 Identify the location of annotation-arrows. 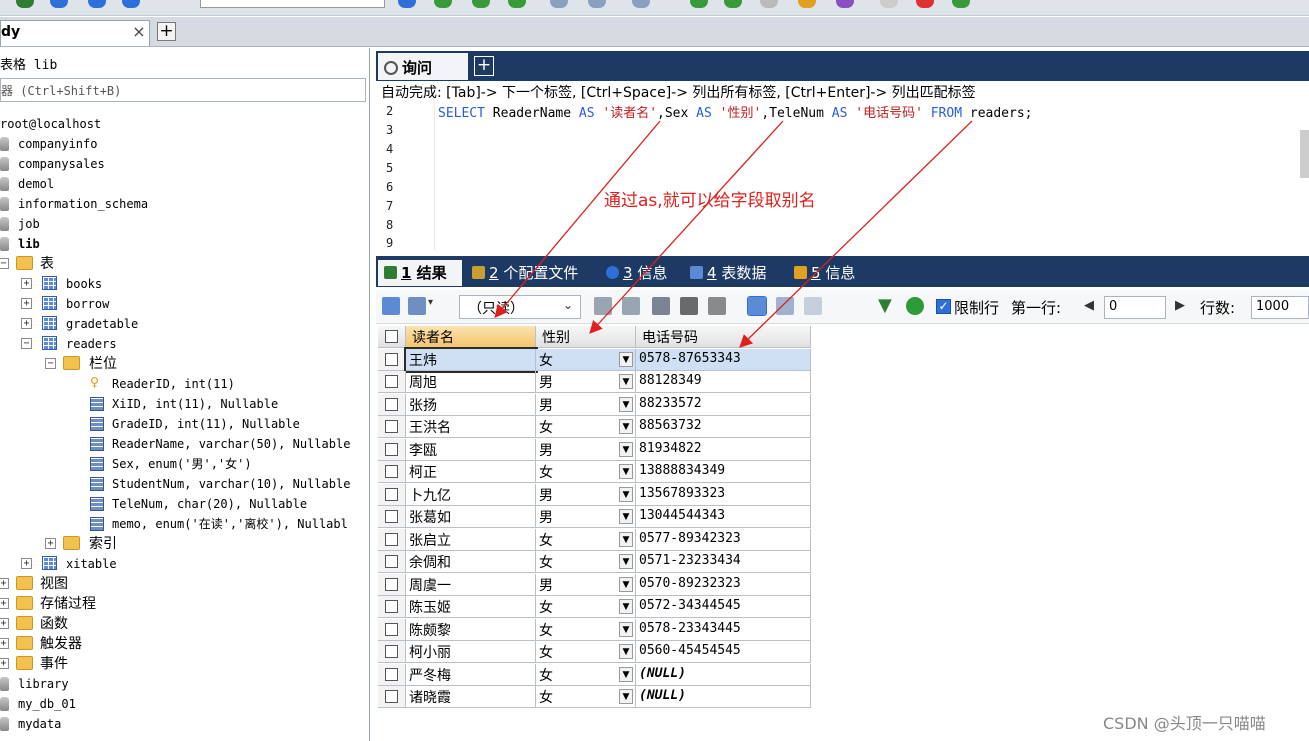
(733, 234).